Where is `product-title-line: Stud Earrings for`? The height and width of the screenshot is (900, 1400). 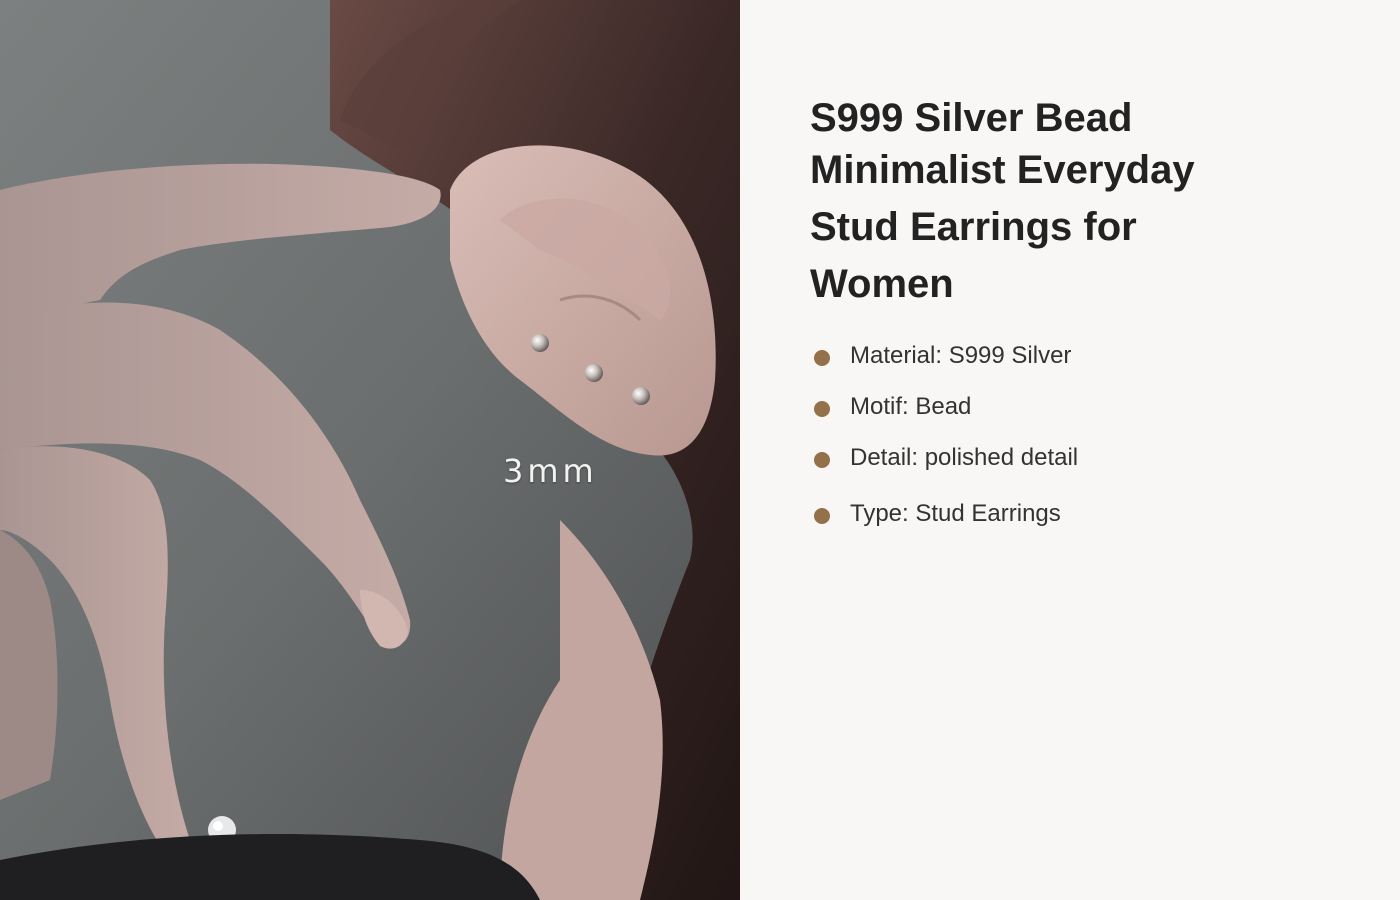 product-title-line: Stud Earrings for is located at coordinates (973, 227).